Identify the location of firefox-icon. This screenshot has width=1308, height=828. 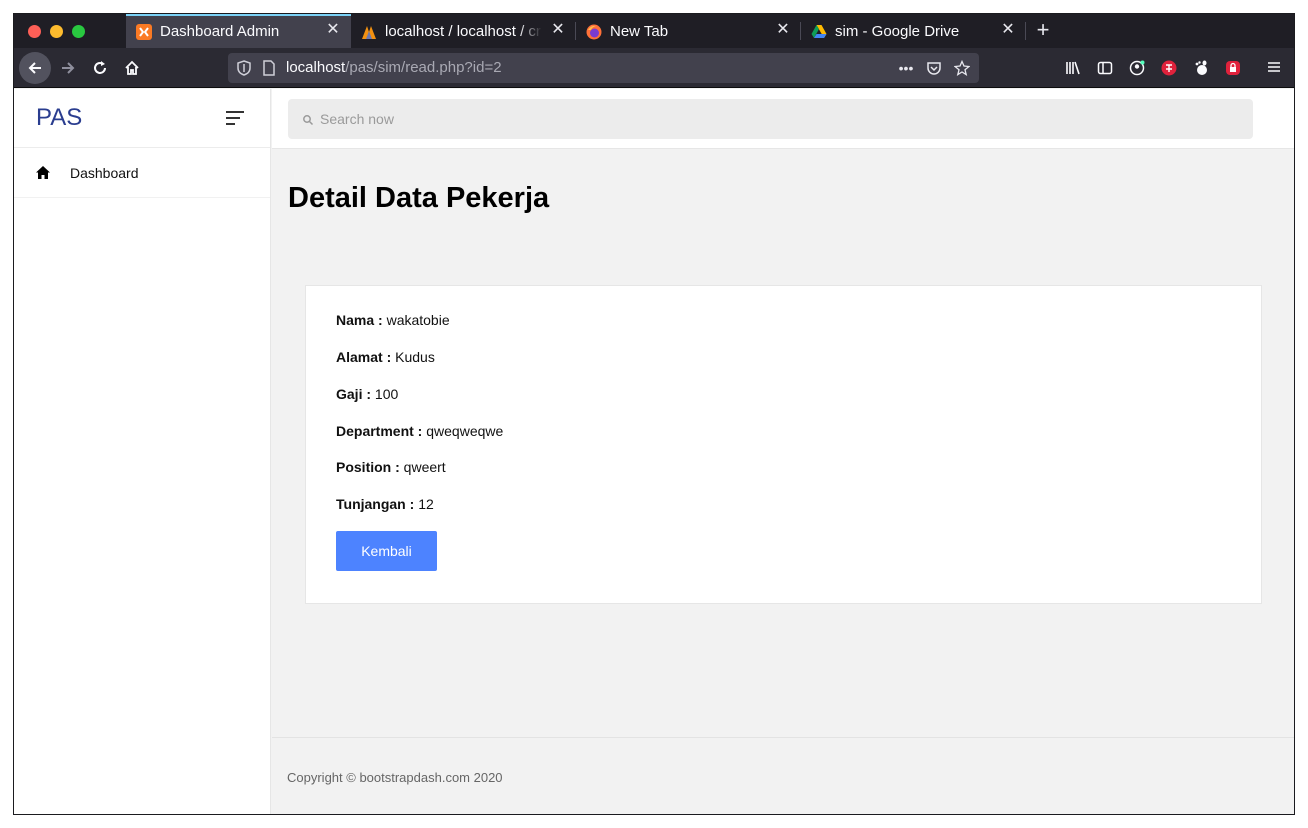
(594, 32).